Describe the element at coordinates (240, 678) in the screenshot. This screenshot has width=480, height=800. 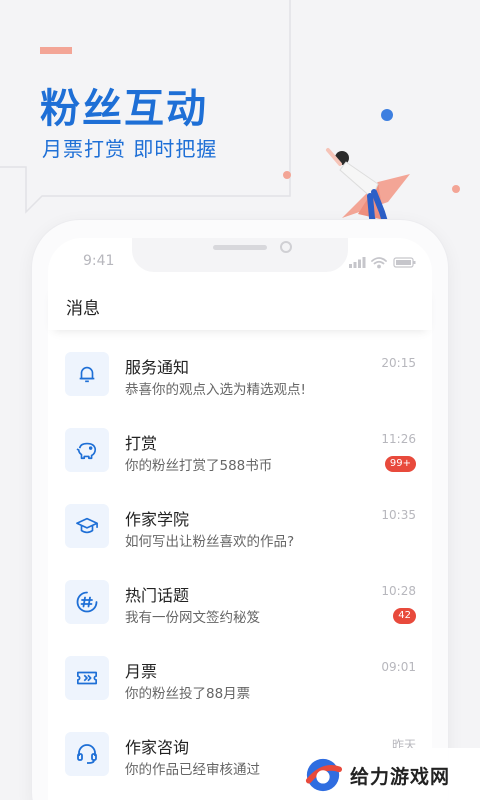
I see `message-row-monthly-ticket: 月票 你的粉丝投了88月票 09:01` at that location.